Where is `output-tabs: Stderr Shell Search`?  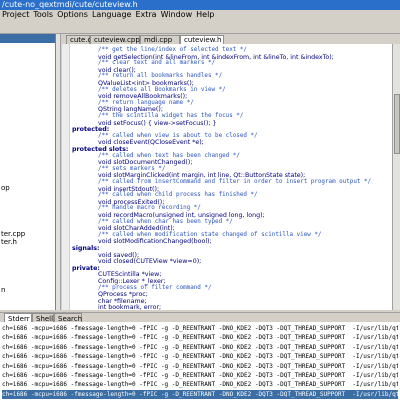
output-tabs: Stderr Shell Search is located at coordinates (200, 317).